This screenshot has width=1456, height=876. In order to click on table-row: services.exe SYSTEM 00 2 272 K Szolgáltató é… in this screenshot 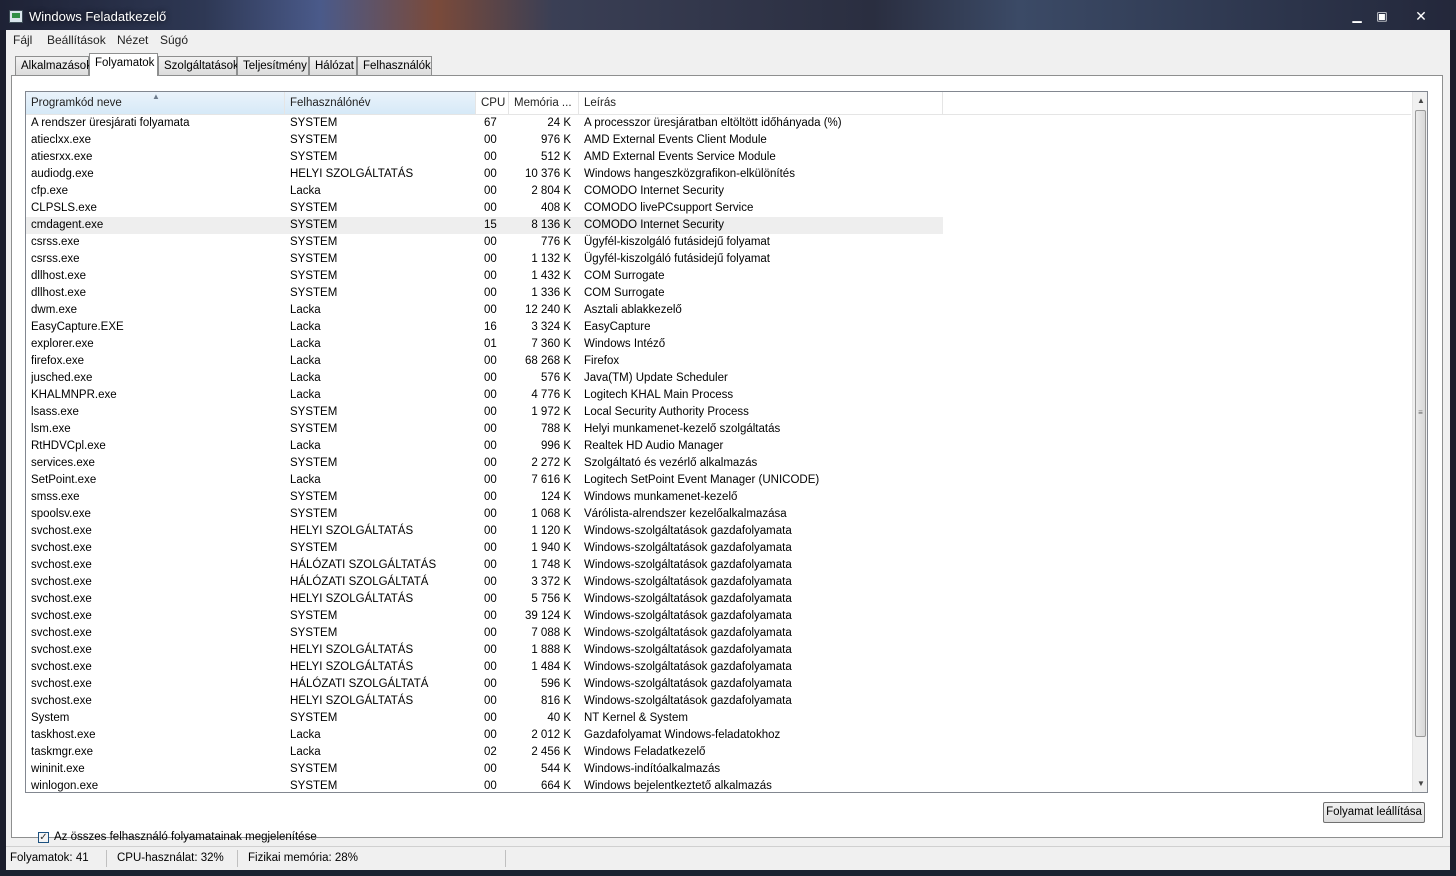, I will do `click(718, 463)`.